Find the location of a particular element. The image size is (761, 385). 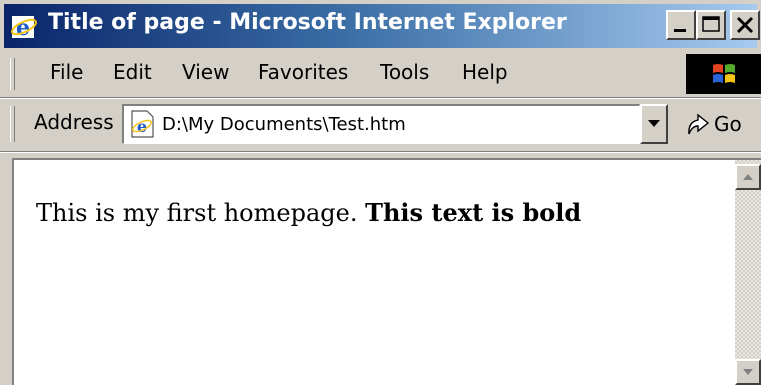

maximize-icon is located at coordinates (711, 24).